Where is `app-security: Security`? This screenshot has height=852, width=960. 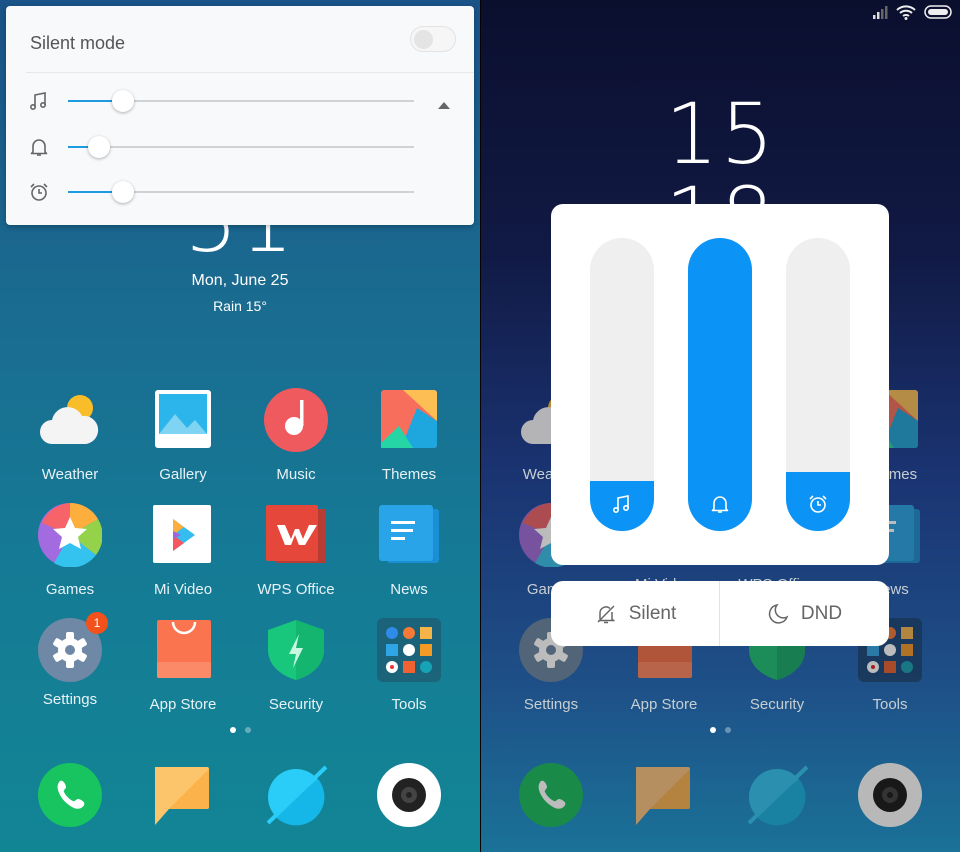 app-security: Security is located at coordinates (296, 665).